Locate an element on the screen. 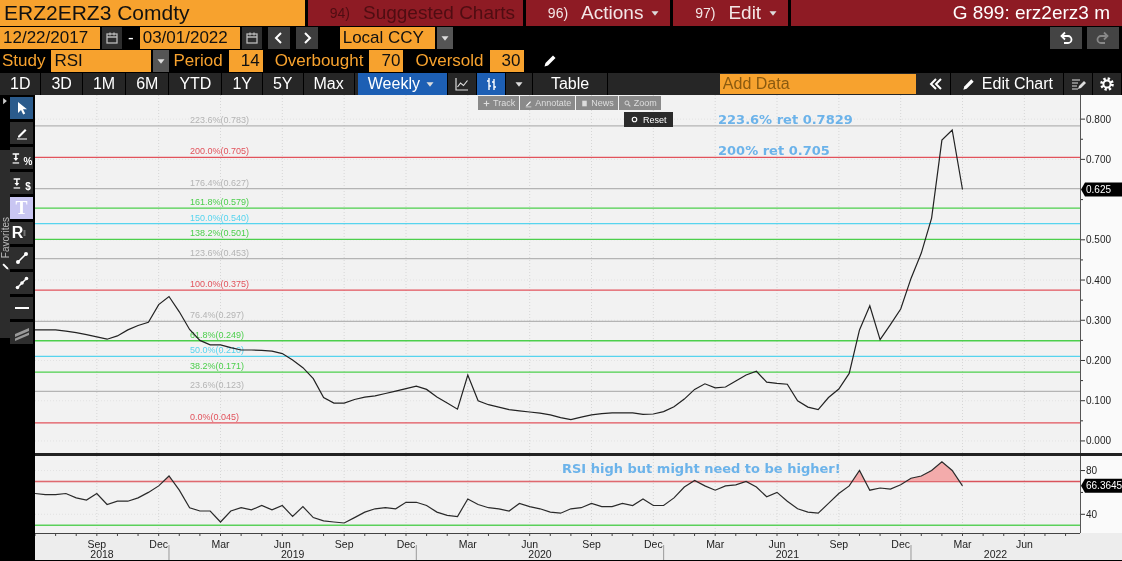 This screenshot has width=1122, height=561. document-icon is located at coordinates (585, 103).